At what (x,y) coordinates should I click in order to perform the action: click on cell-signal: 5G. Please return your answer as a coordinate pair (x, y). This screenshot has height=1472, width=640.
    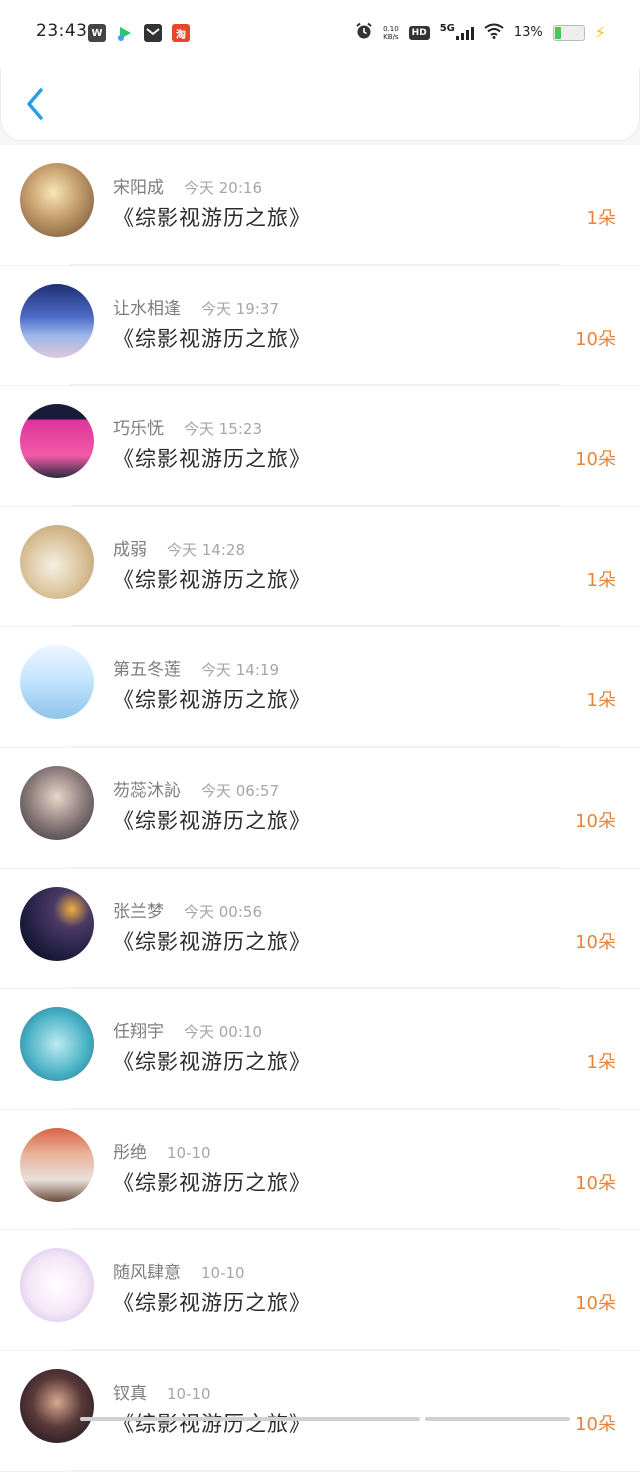
    Looking at the image, I should click on (456, 31).